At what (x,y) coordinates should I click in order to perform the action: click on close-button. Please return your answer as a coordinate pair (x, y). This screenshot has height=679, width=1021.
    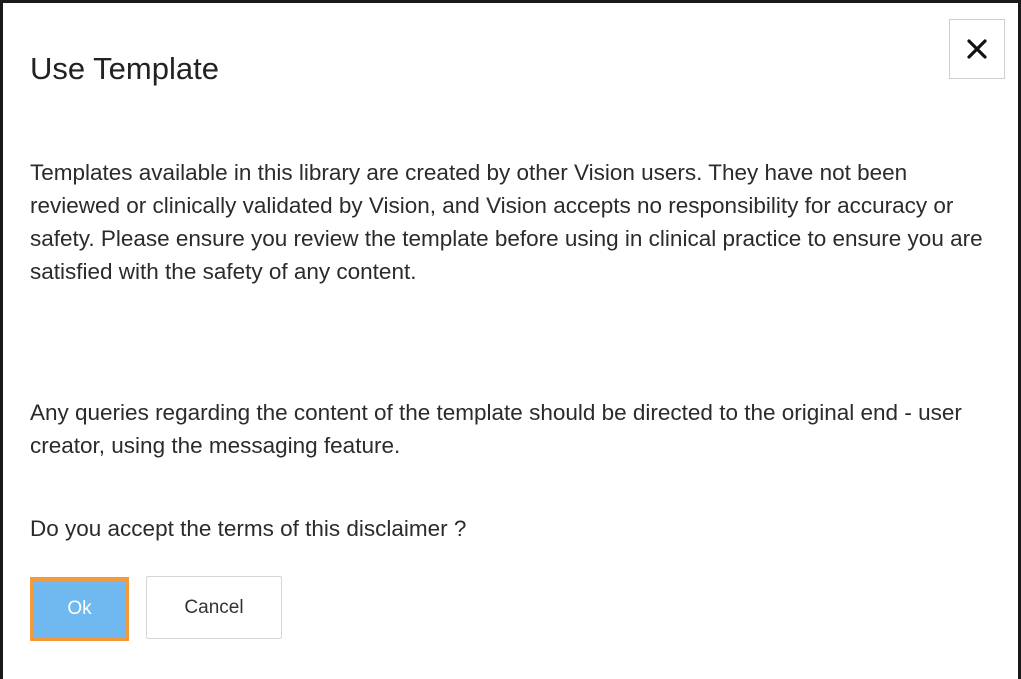
    Looking at the image, I should click on (977, 49).